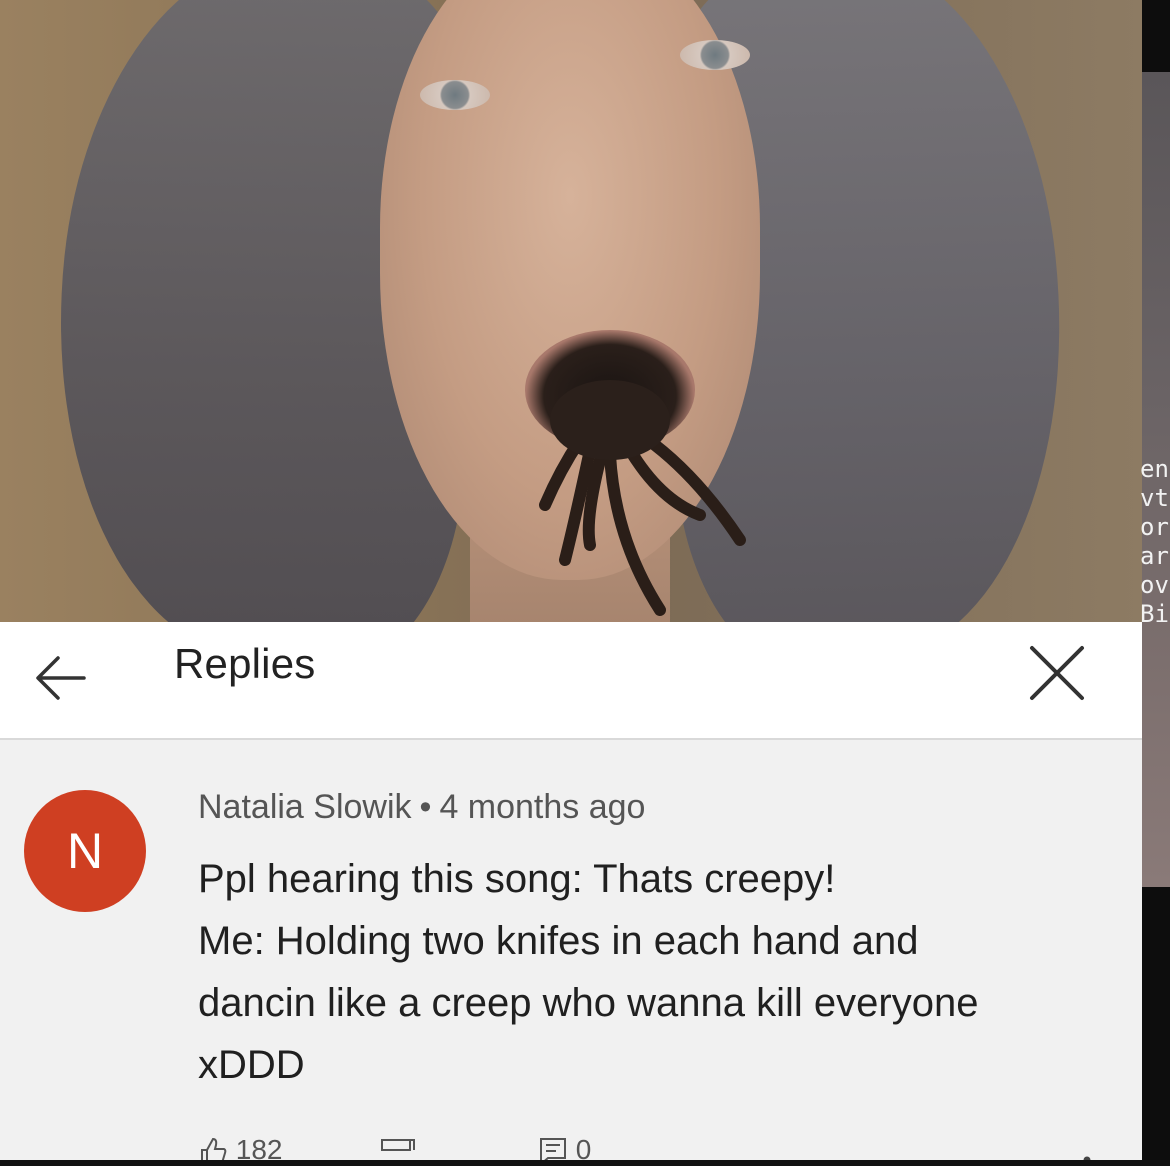 The width and height of the screenshot is (1170, 1166). Describe the element at coordinates (642, 498) in the screenshot. I see `video-image-spider` at that location.